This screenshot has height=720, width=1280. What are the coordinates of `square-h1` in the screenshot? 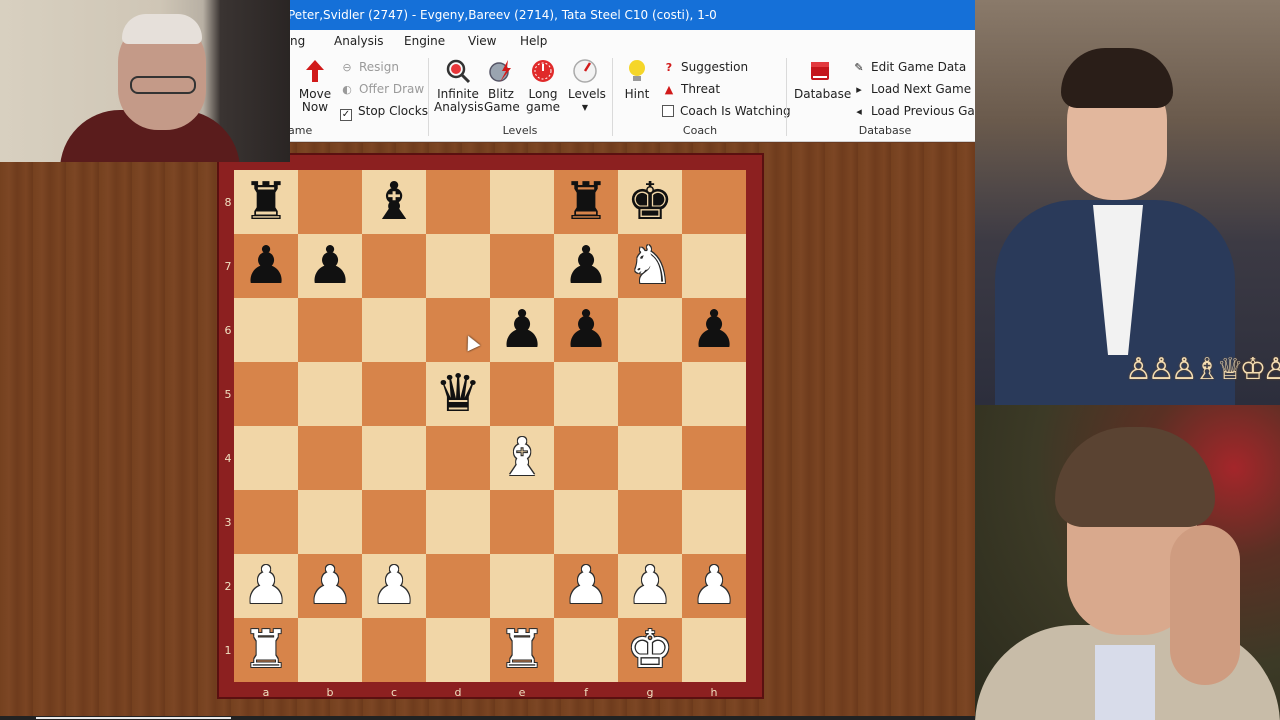 It's located at (714, 650).